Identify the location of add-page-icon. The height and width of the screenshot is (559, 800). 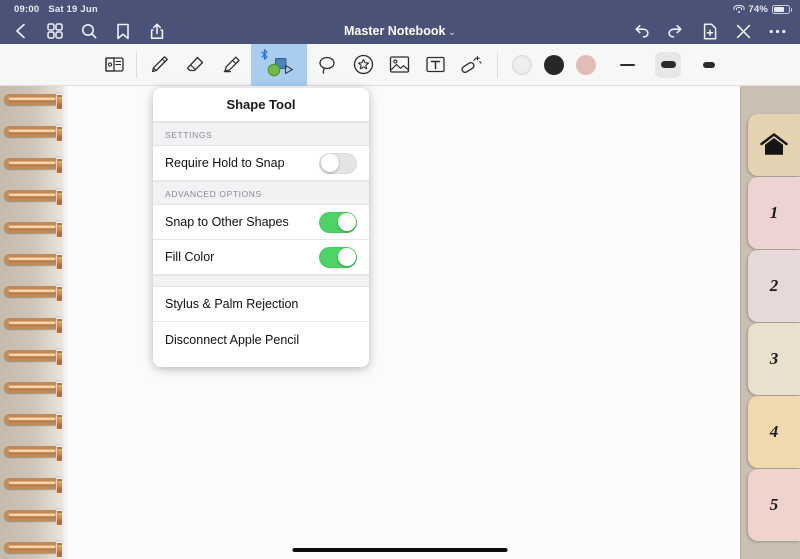
(709, 31).